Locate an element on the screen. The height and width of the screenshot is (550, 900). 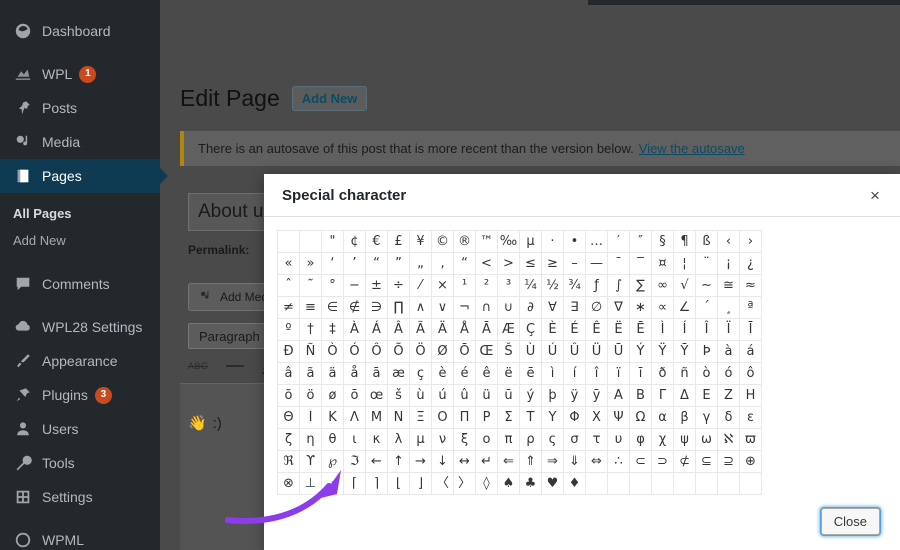
char-cell: Ê is located at coordinates (596, 329).